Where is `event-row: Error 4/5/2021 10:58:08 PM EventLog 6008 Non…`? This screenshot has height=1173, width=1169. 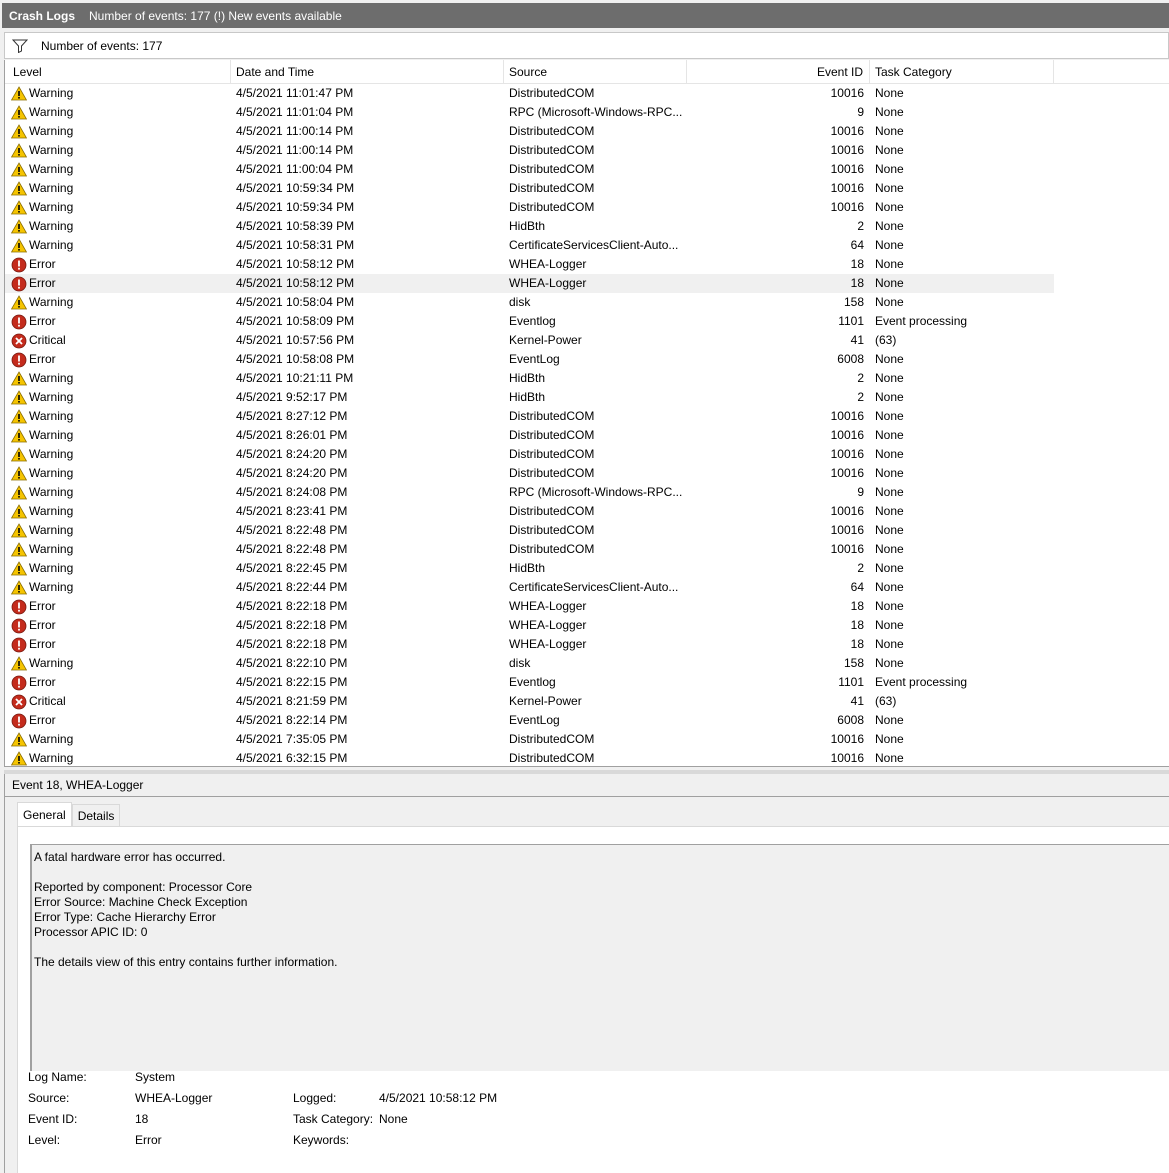
event-row: Error 4/5/2021 10:58:08 PM EventLog 6008 Non… is located at coordinates (529, 359).